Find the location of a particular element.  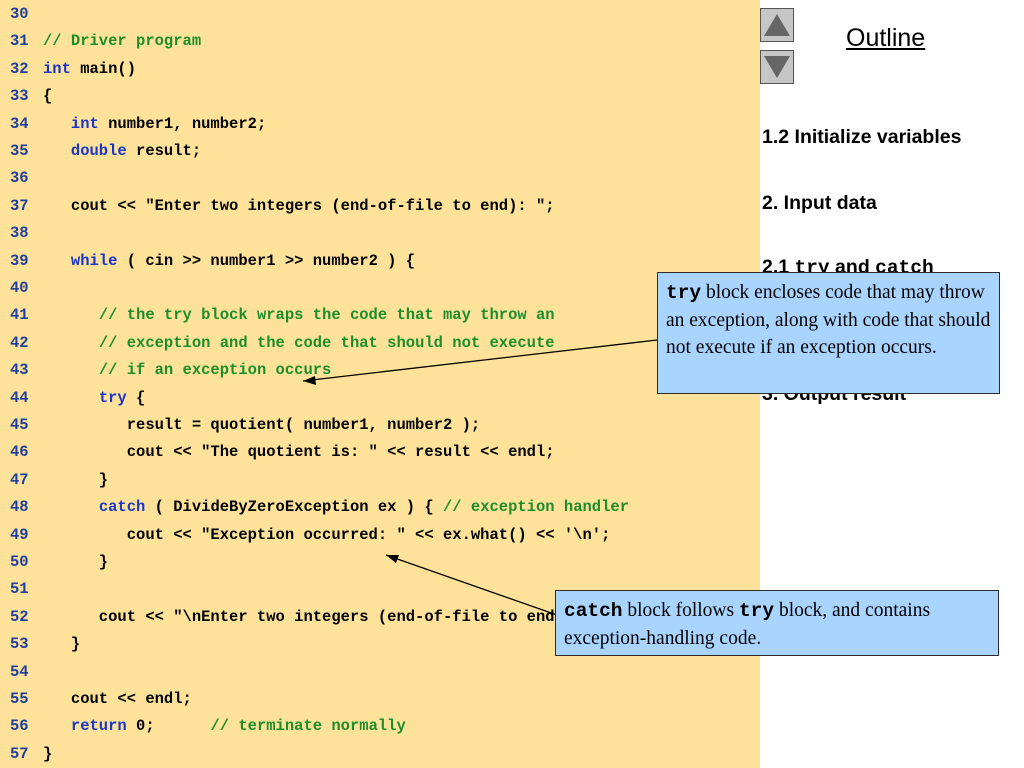

line-number: 42 is located at coordinates (19, 342).